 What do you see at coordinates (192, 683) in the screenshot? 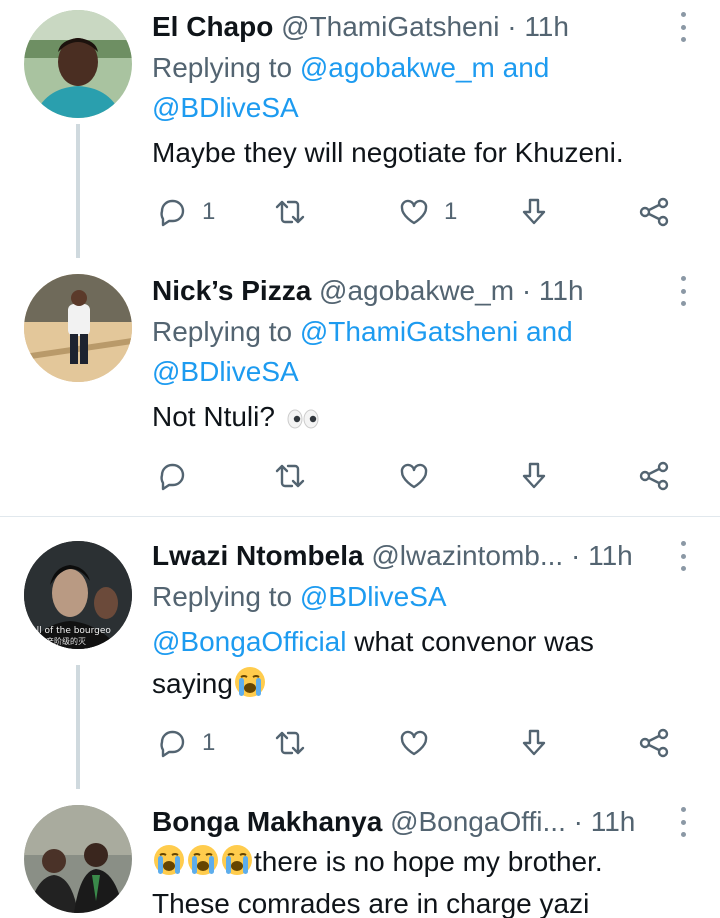
I see `tweet-text-content: saying` at bounding box center [192, 683].